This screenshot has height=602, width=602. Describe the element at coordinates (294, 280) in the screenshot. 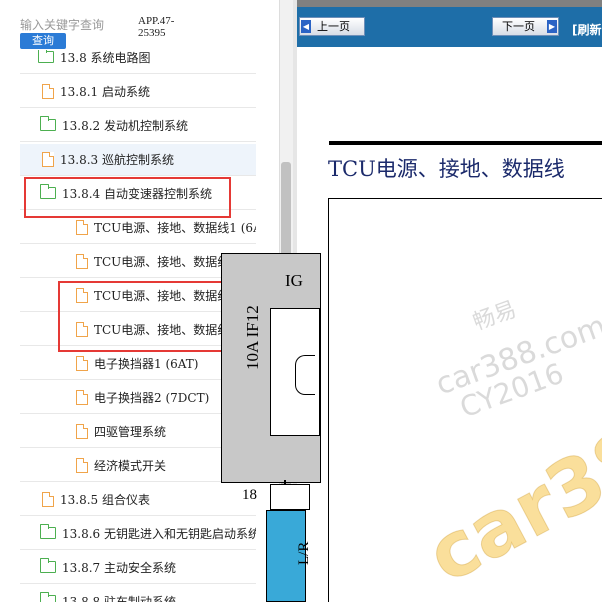

I see `ig-label: IG` at that location.